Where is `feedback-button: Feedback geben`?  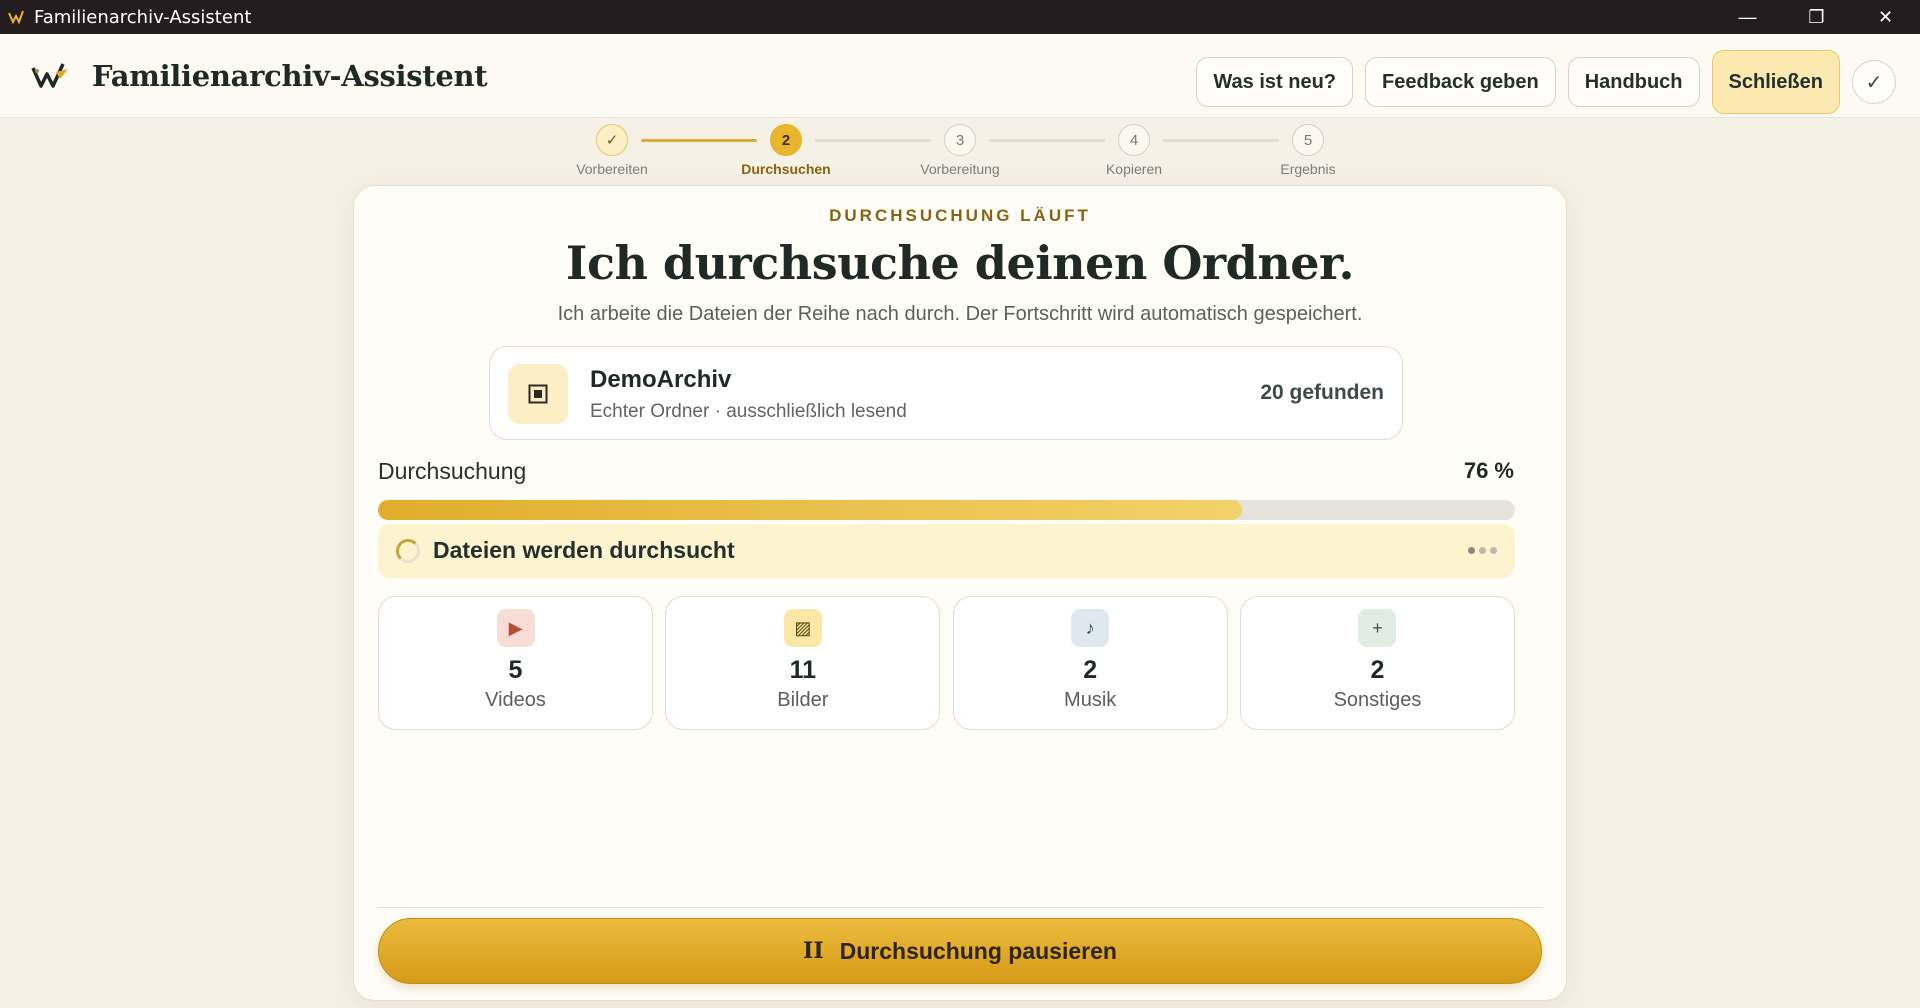
feedback-button: Feedback geben is located at coordinates (1460, 82).